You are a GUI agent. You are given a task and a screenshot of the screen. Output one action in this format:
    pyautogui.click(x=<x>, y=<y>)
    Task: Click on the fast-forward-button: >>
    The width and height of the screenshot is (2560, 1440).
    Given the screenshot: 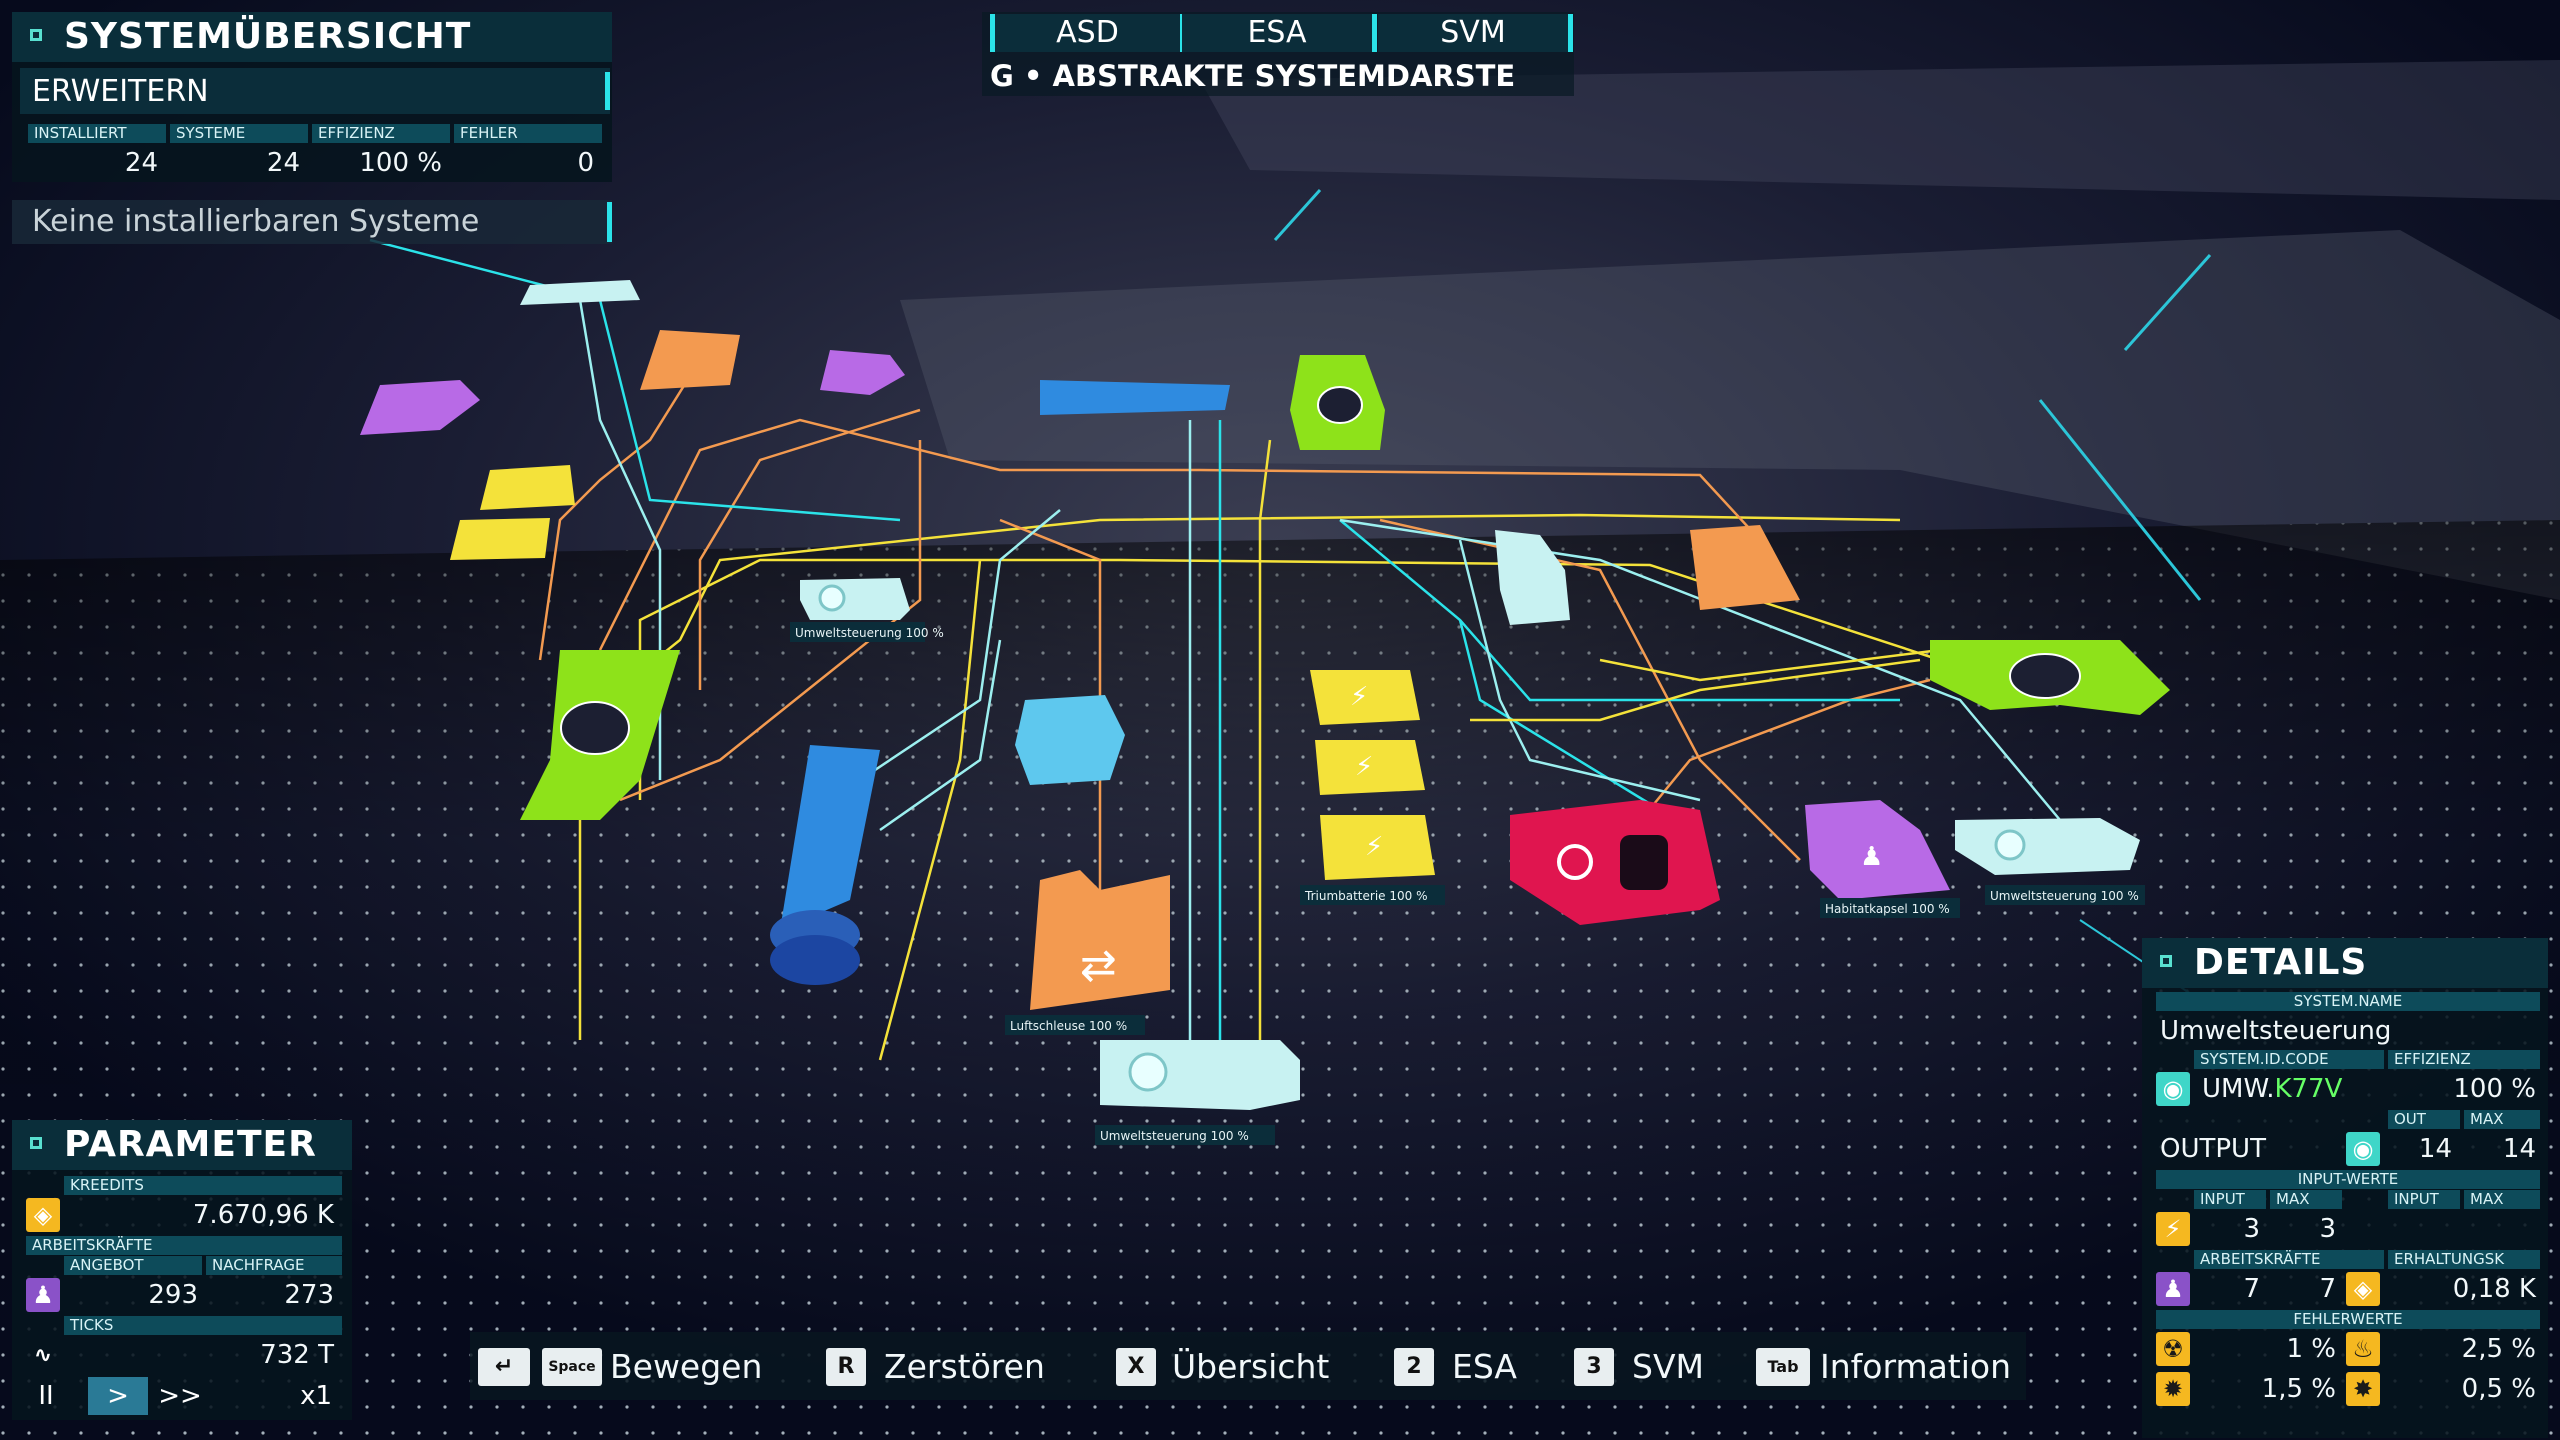 What is the action you would take?
    pyautogui.click(x=180, y=1396)
    